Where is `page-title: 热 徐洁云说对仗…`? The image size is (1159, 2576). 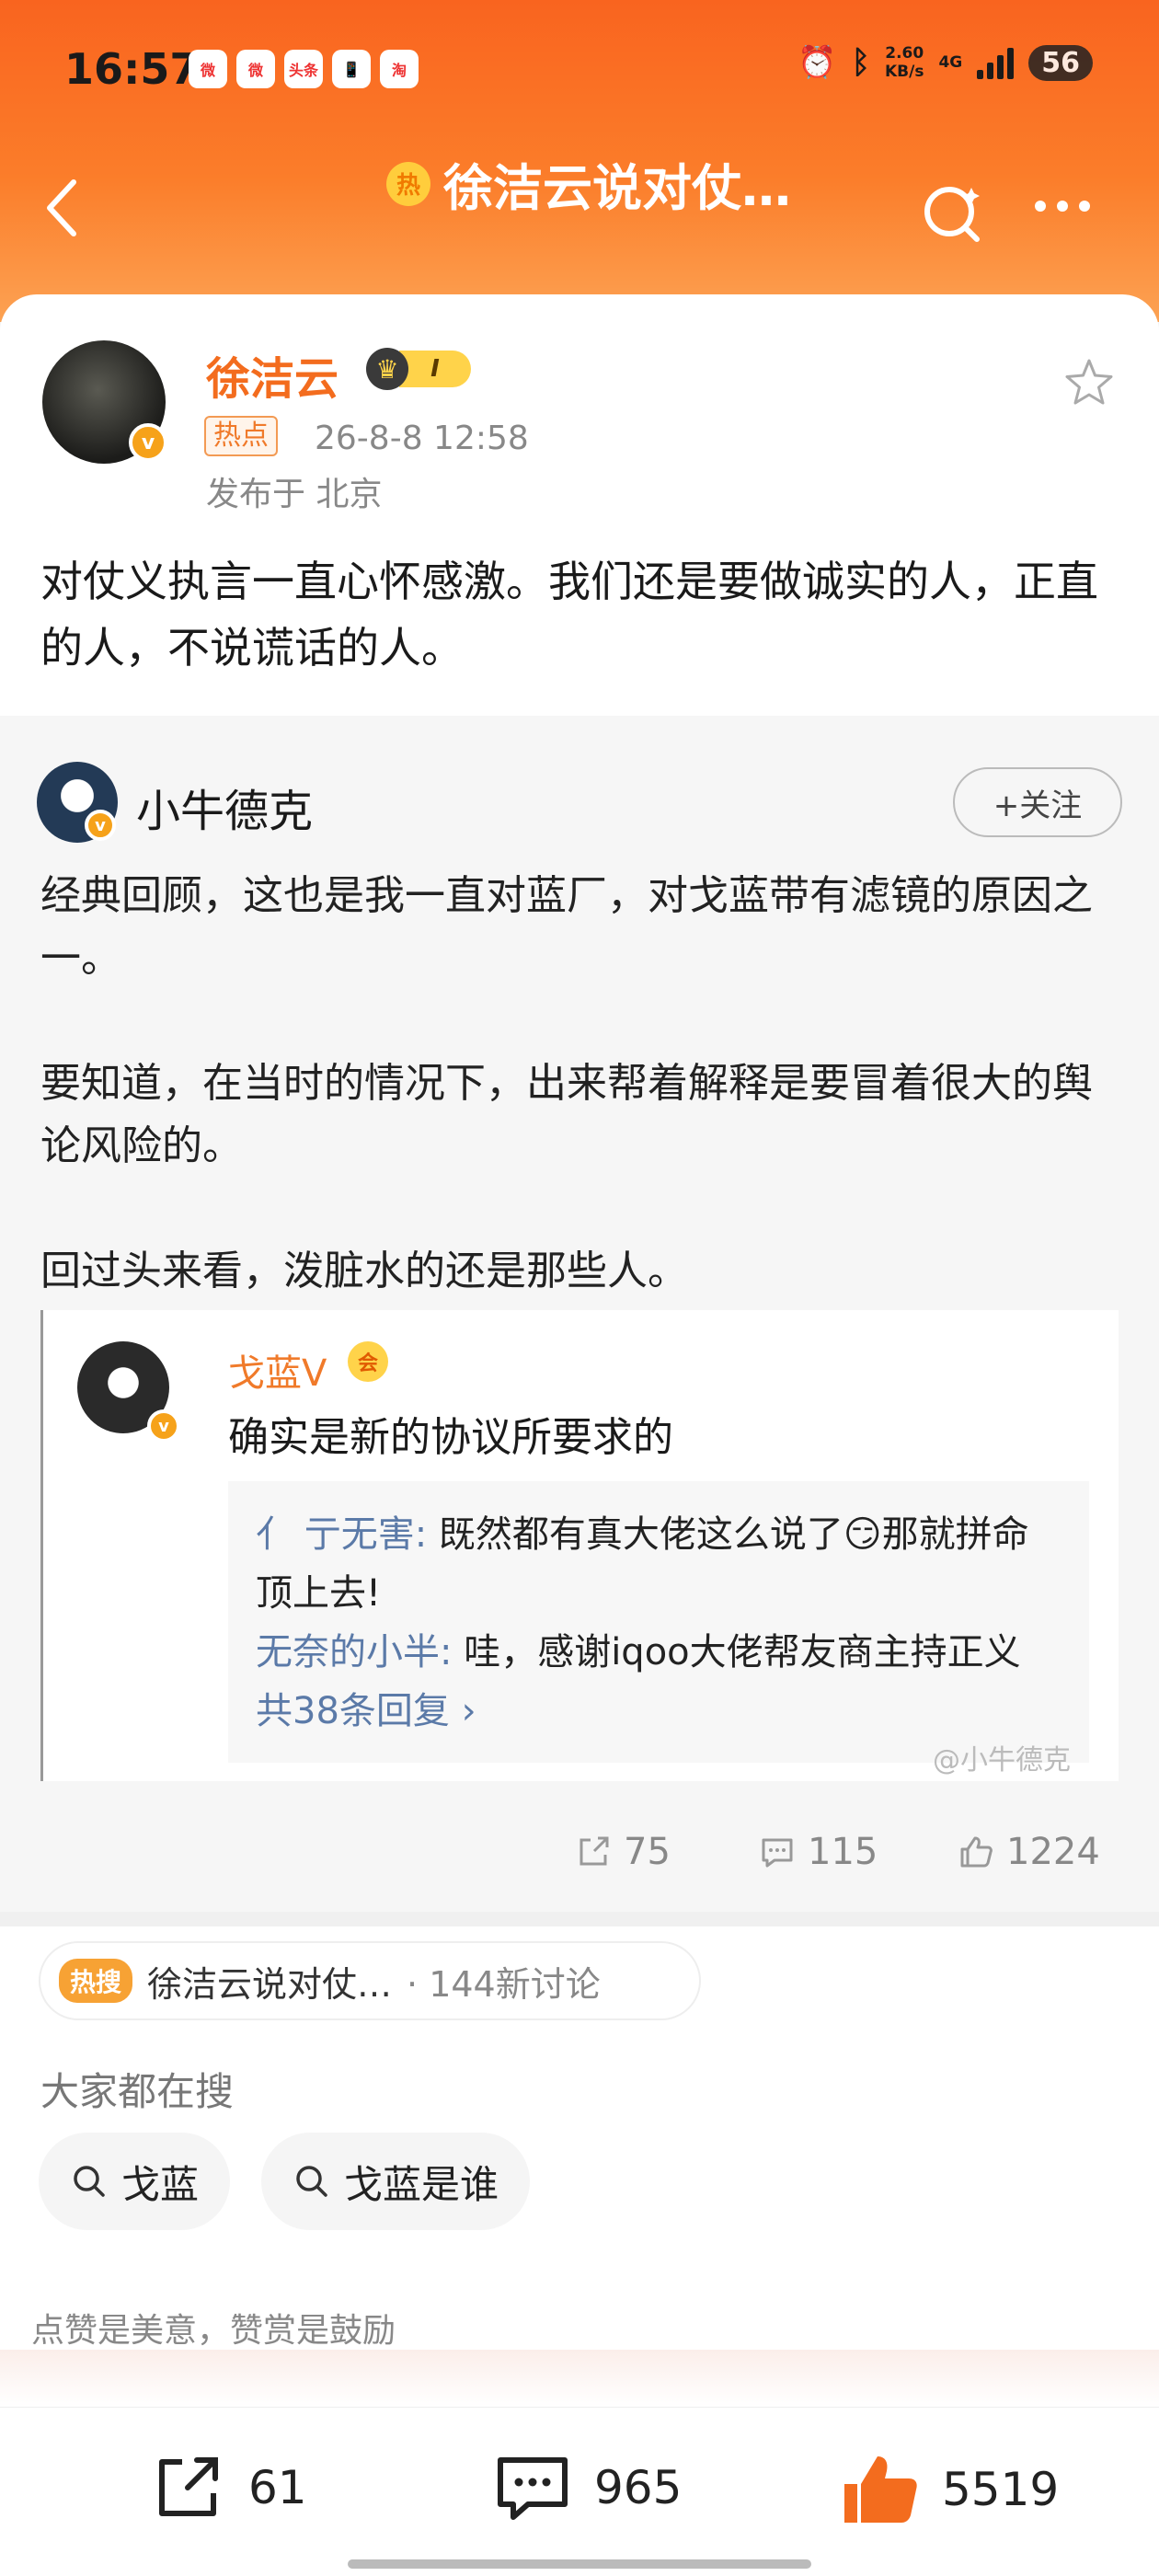
page-title: 热 徐洁云说对仗… is located at coordinates (588, 183).